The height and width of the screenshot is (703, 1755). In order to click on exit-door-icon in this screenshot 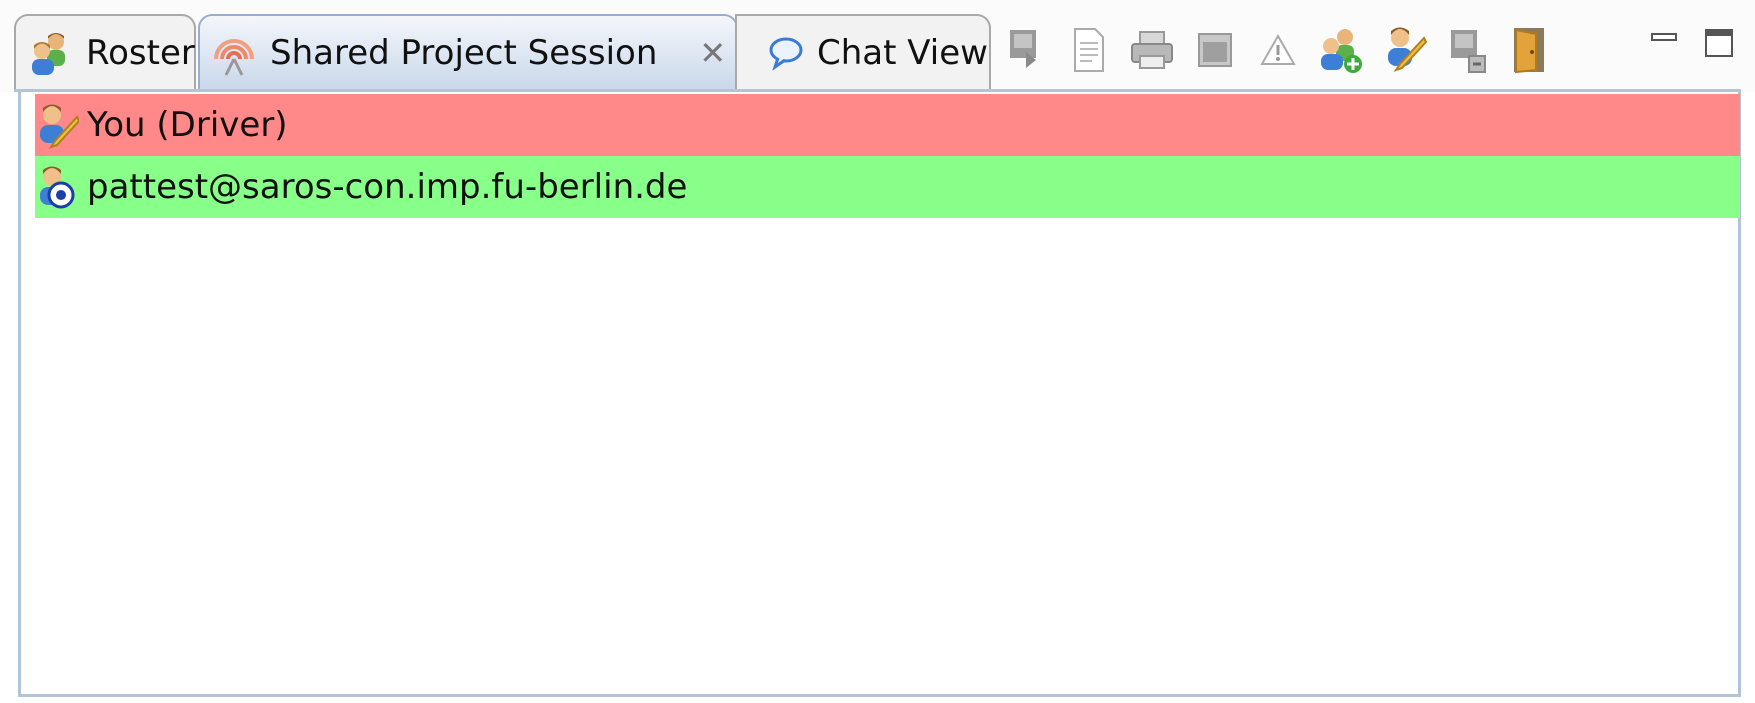, I will do `click(1530, 50)`.